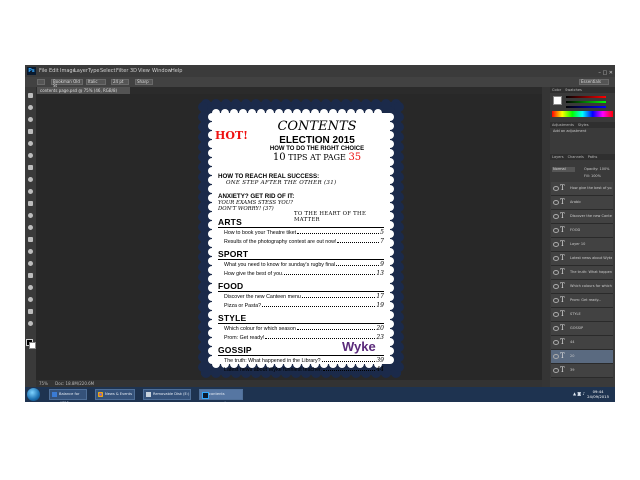  What do you see at coordinates (582, 357) in the screenshot?
I see `layer-row: T 20` at bounding box center [582, 357].